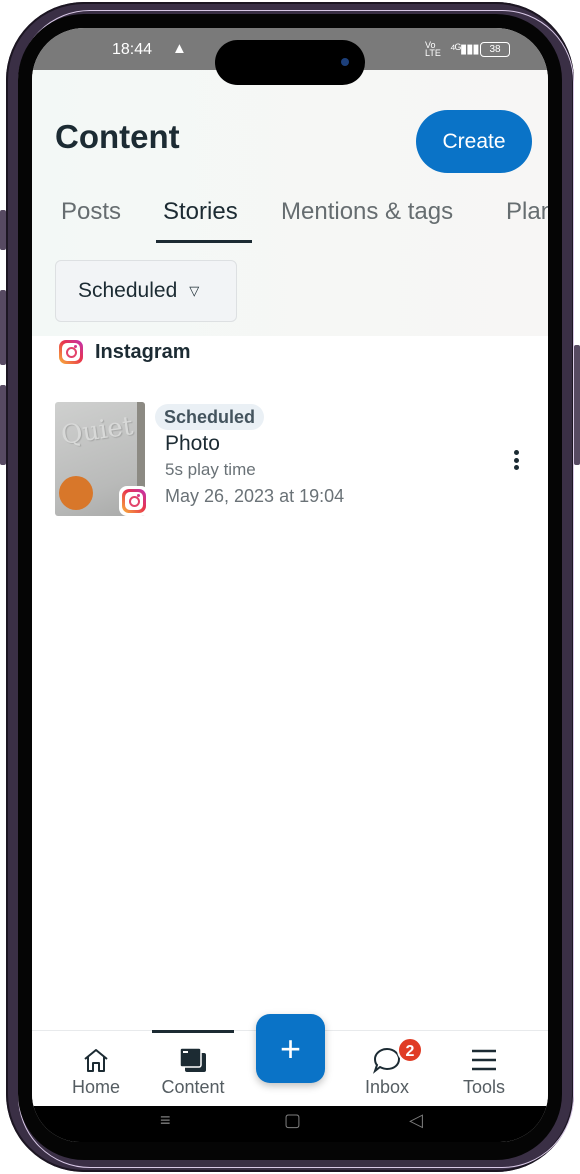  I want to click on content-tabs: Posts Stories Mentions & tags Planner, so click(290, 220).